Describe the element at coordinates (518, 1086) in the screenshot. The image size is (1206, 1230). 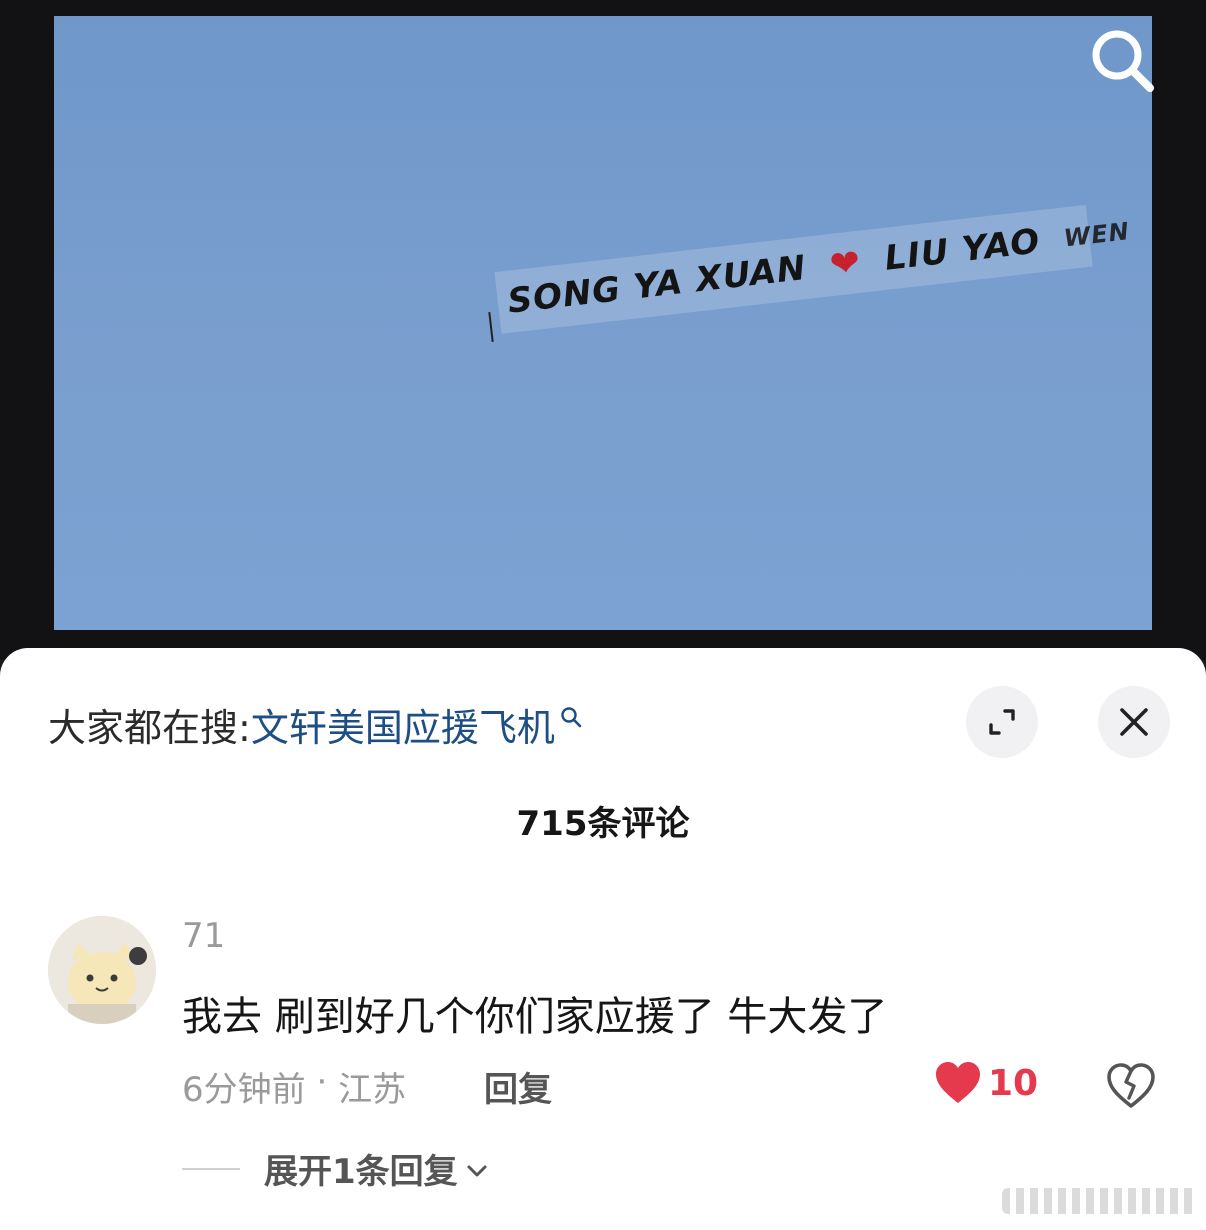
I see `reply-button: 回复` at that location.